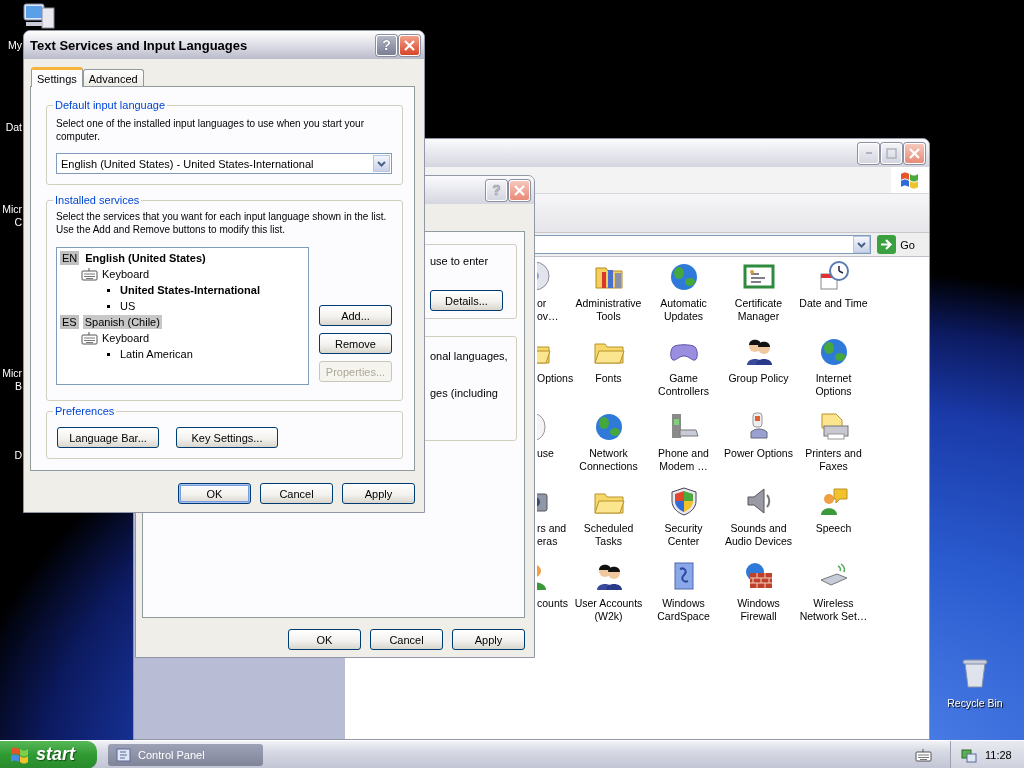  Describe the element at coordinates (758, 447) in the screenshot. I see `control-panel-item: Power Options` at that location.